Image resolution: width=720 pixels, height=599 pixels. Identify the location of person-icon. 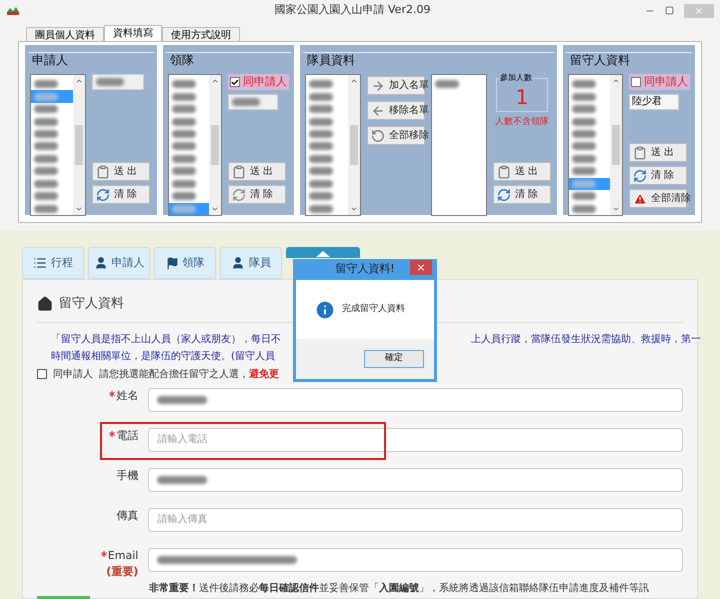
(101, 263).